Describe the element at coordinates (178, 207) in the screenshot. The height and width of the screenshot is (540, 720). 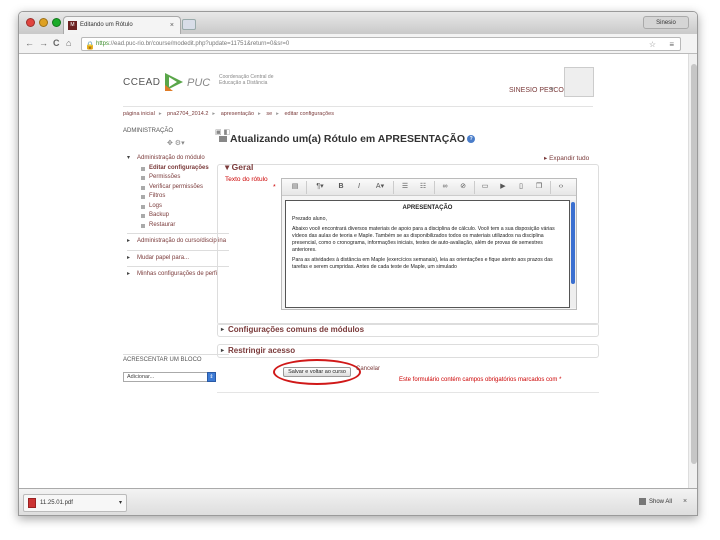
I see `tree-item-logs: Logs` at that location.